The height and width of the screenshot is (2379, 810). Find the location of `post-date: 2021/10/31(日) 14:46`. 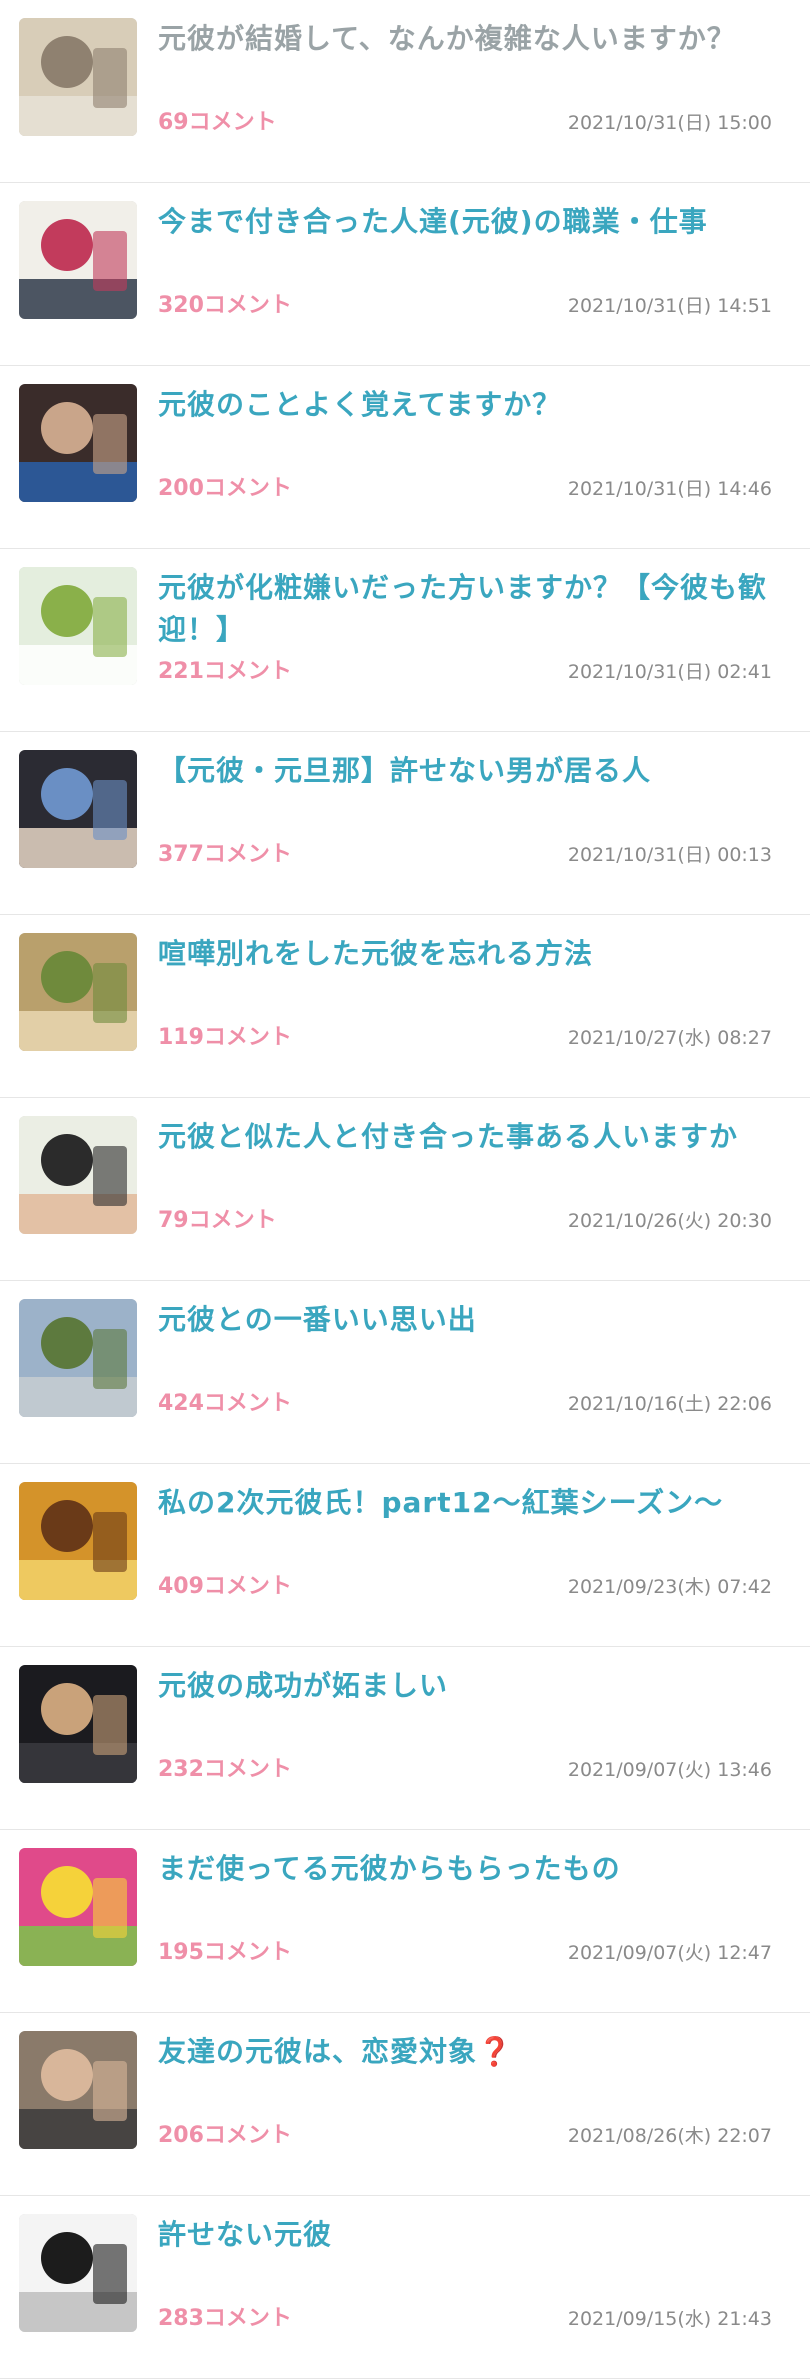

post-date: 2021/10/31(日) 14:46 is located at coordinates (669, 489).